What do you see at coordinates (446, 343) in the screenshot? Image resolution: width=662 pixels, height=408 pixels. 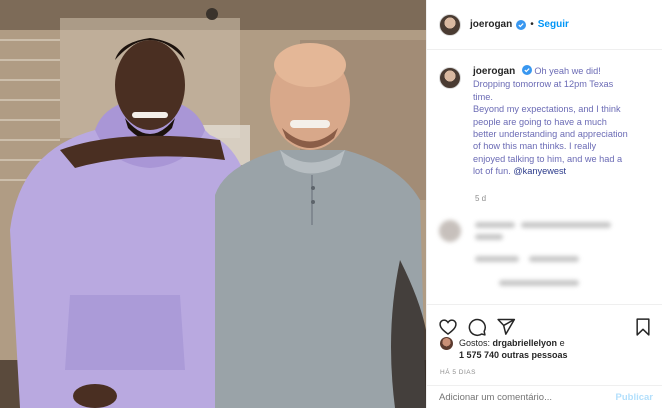 I see `liker-avatar` at bounding box center [446, 343].